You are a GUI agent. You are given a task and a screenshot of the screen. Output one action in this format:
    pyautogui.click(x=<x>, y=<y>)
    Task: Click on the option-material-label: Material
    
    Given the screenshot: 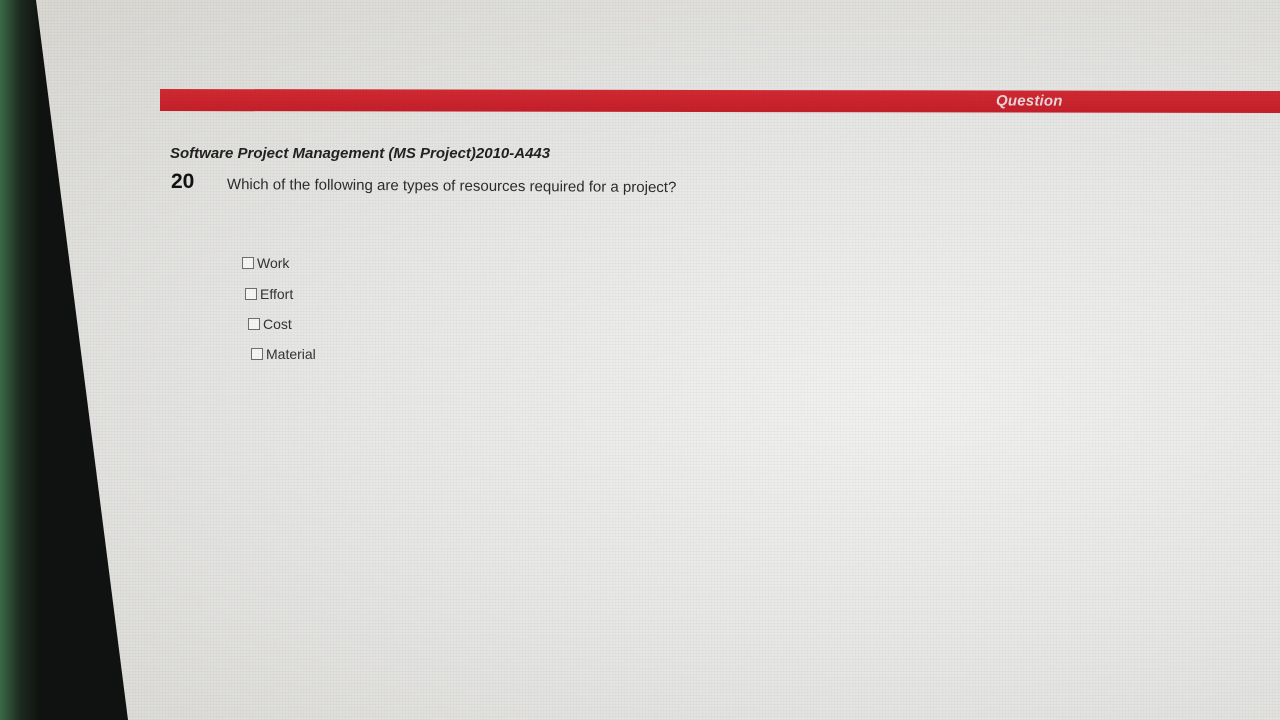 What is the action you would take?
    pyautogui.click(x=291, y=354)
    